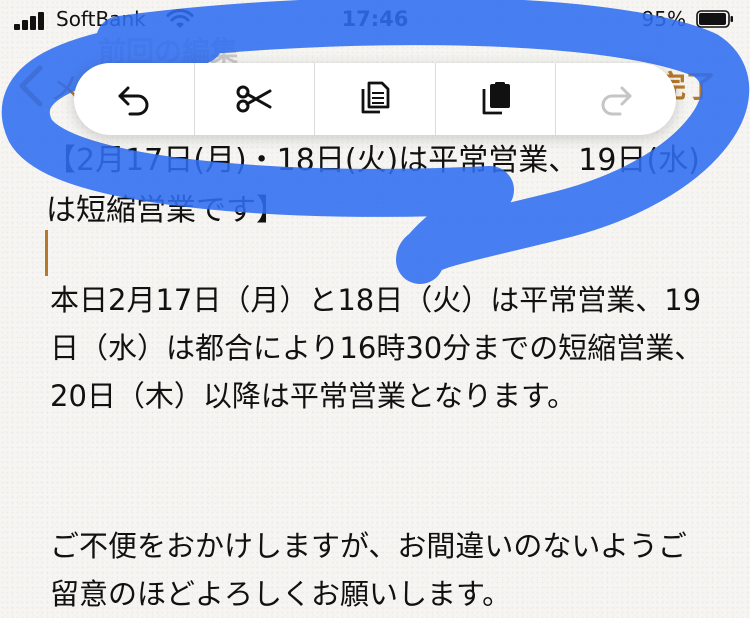 This screenshot has height=618, width=750. I want to click on paste-icon, so click(496, 98).